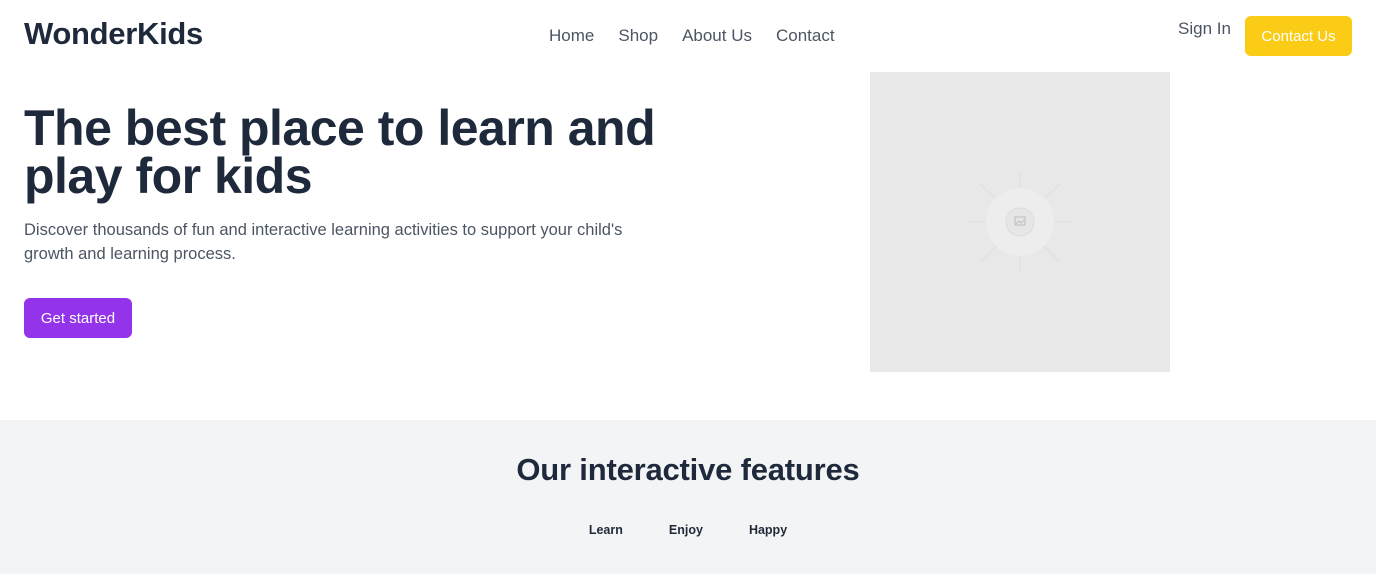 The height and width of the screenshot is (574, 1376). I want to click on sign-in-link: Sign In, so click(1204, 29).